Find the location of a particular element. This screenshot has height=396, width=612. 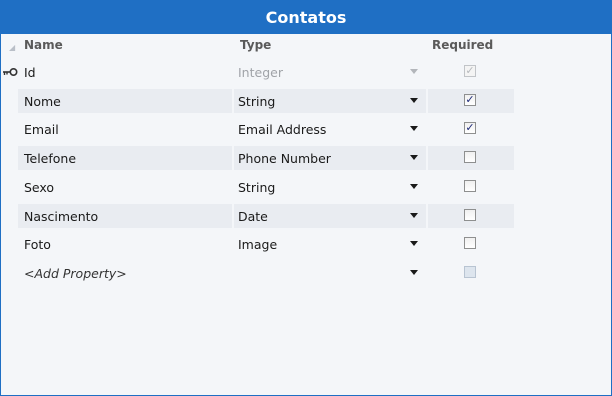

column-header-required: Required is located at coordinates (462, 46).